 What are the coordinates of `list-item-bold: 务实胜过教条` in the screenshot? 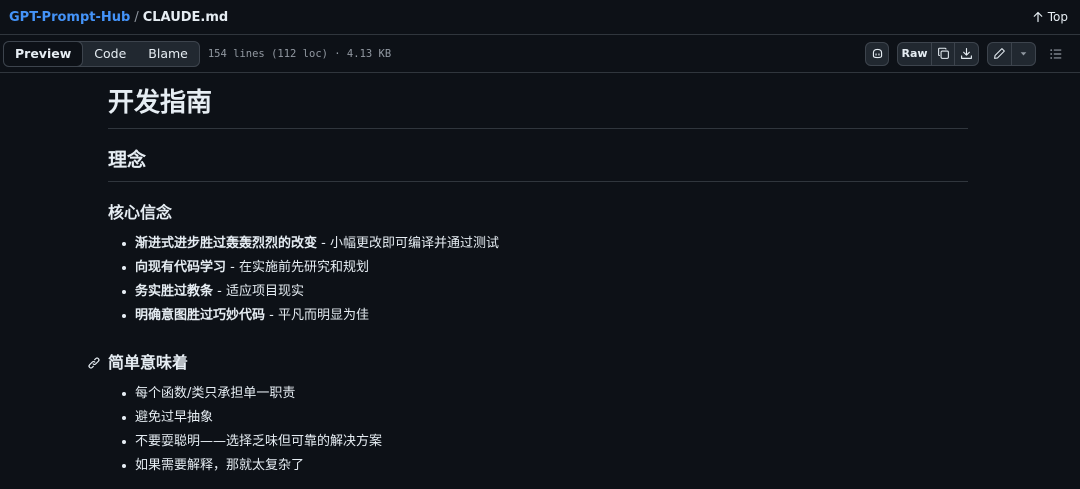 It's located at (174, 291).